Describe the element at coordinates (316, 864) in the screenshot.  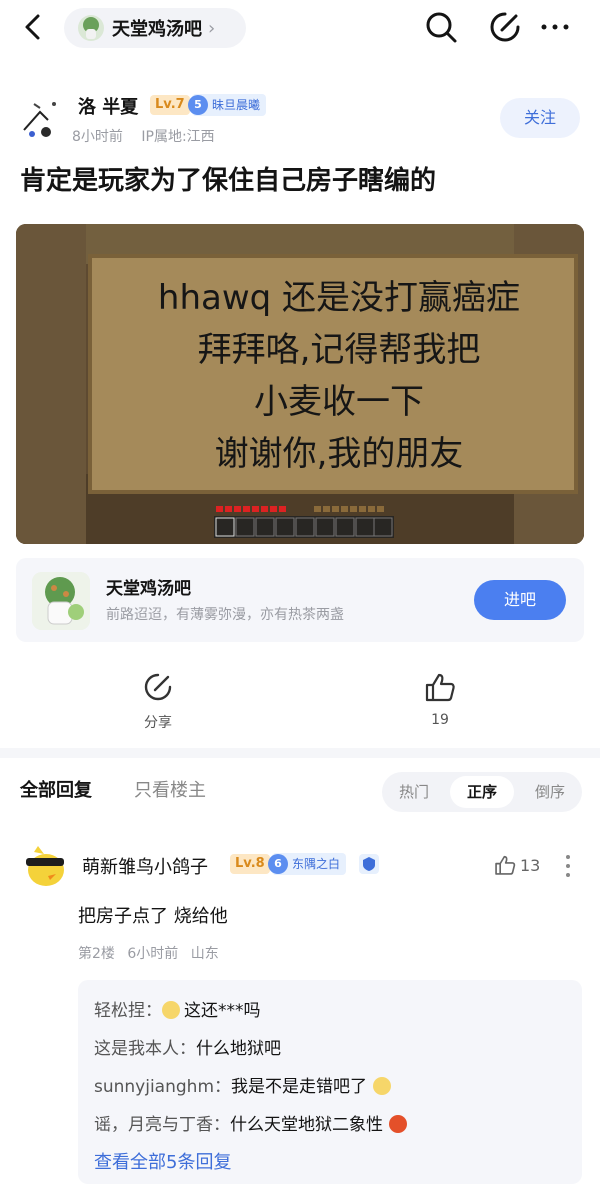
I see `commenter-medal-name: 东隅之白` at that location.